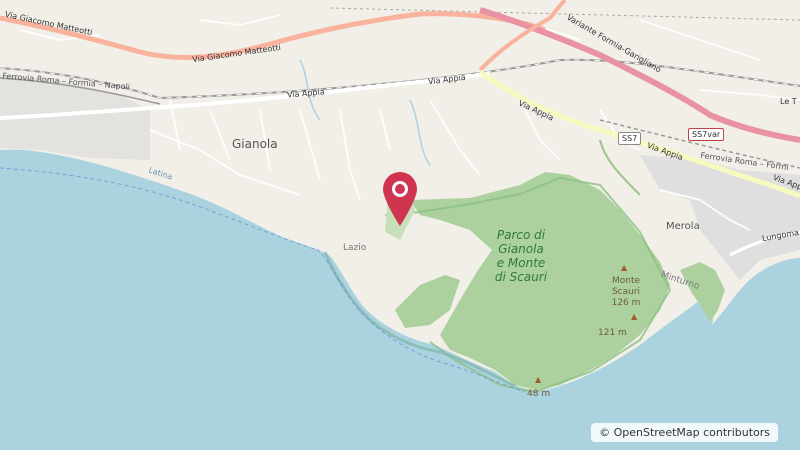 The image size is (800, 450). I want to click on peak-elevation-126: 126 m, so click(626, 303).